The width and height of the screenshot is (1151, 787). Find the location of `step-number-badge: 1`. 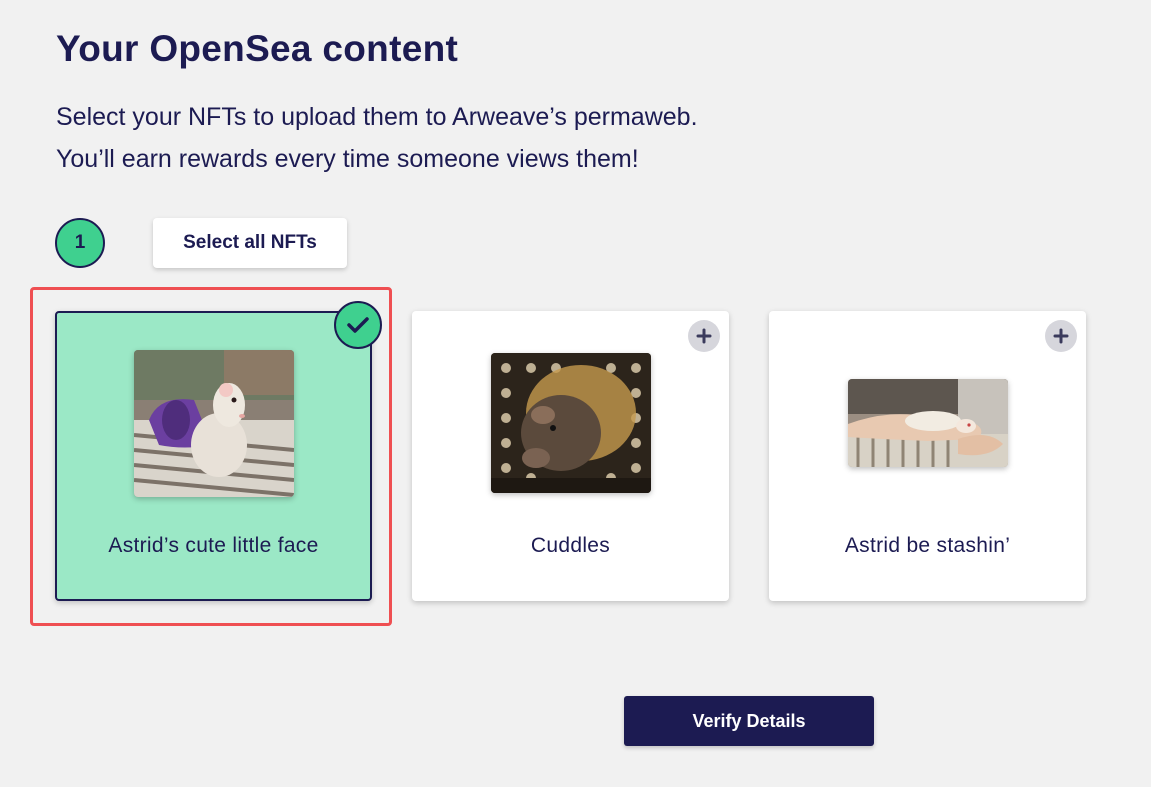

step-number-badge: 1 is located at coordinates (80, 243).